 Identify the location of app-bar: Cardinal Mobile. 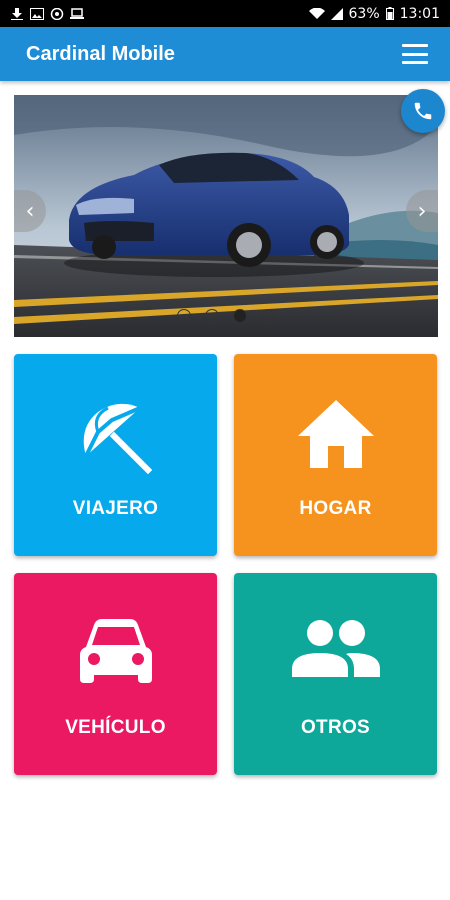
(225, 54).